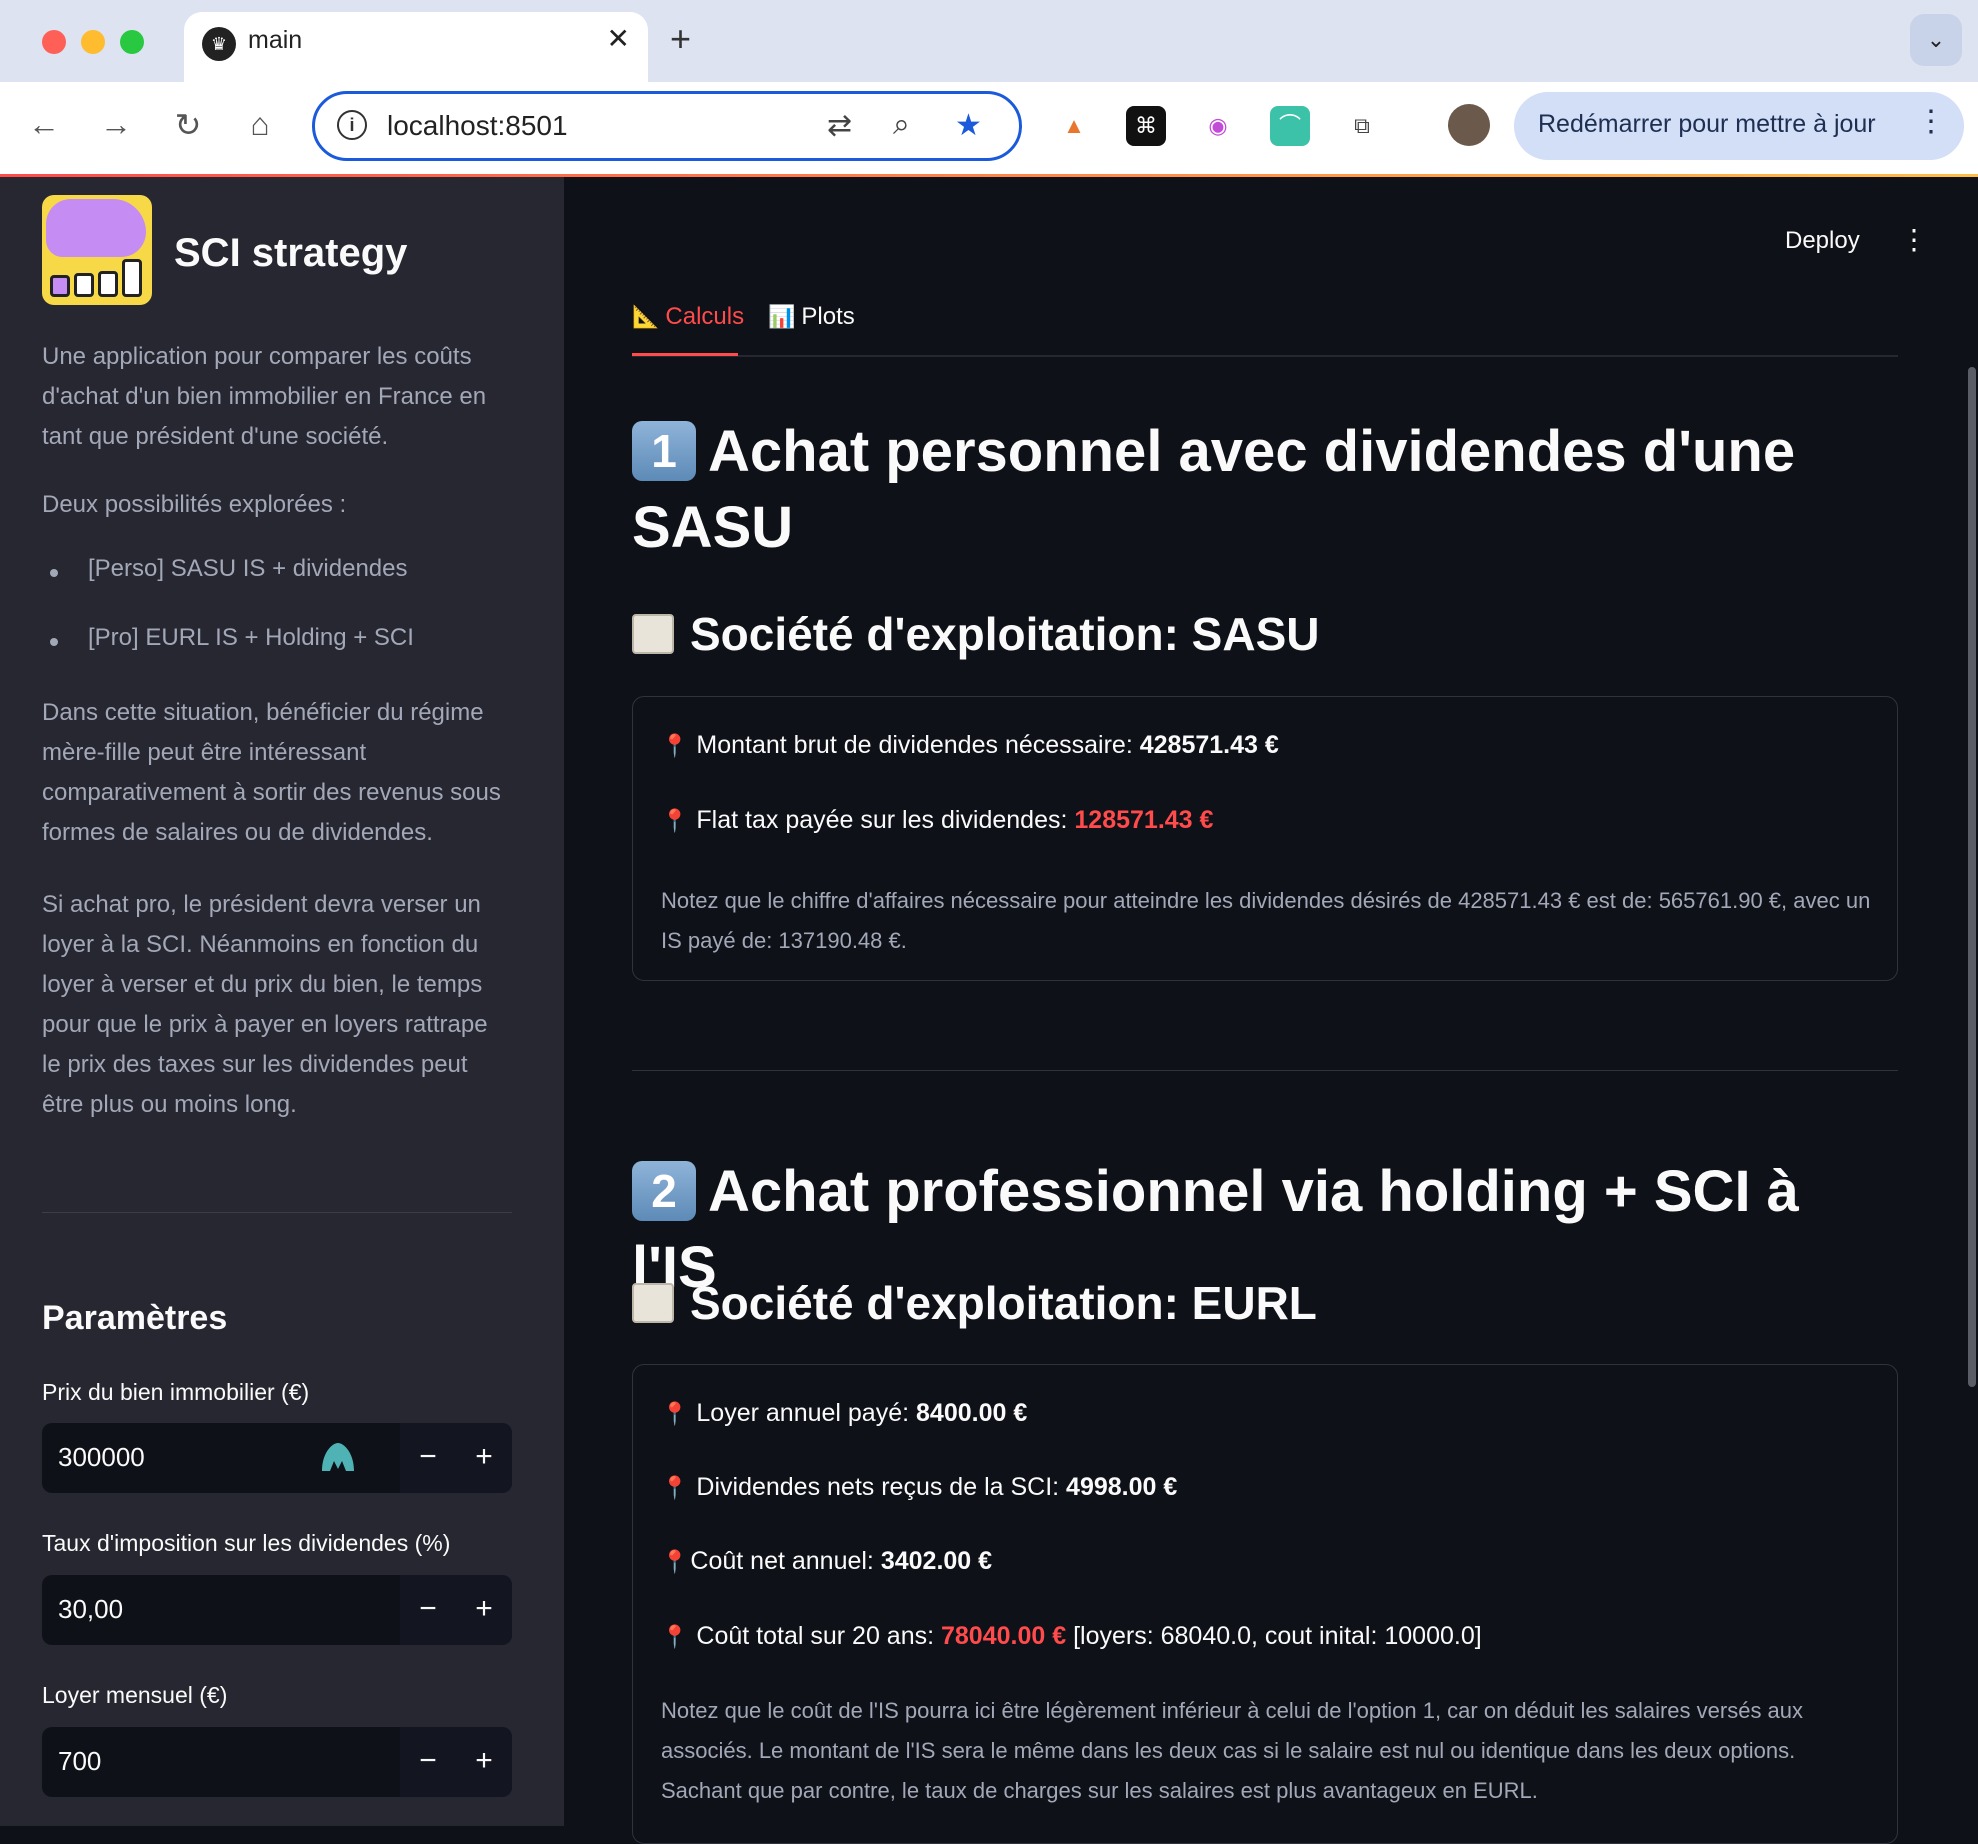 The width and height of the screenshot is (1978, 1844). Describe the element at coordinates (277, 1762) in the screenshot. I see `rent-number-input: 700 − +` at that location.